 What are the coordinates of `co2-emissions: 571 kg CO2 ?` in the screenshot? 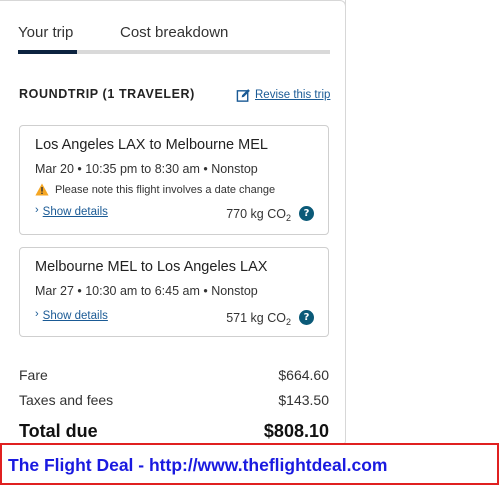 It's located at (270, 318).